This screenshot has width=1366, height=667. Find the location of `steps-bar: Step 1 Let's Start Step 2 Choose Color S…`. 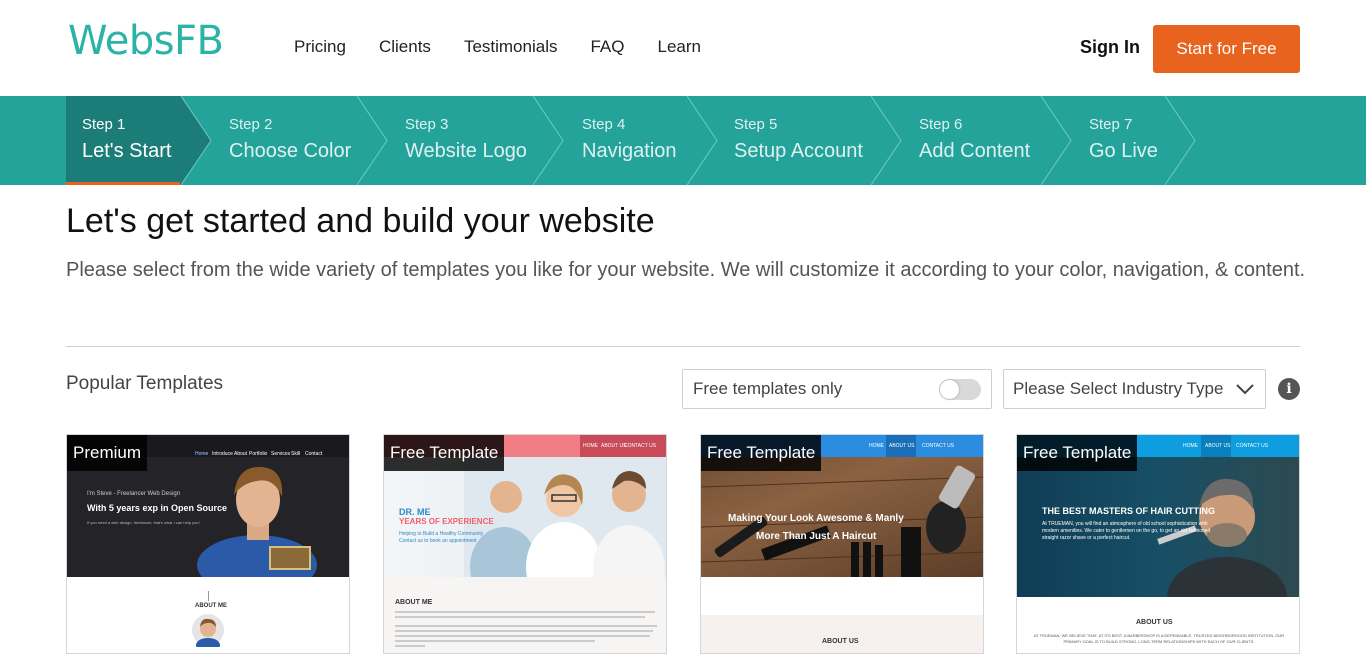

steps-bar: Step 1 Let's Start Step 2 Choose Color S… is located at coordinates (683, 140).